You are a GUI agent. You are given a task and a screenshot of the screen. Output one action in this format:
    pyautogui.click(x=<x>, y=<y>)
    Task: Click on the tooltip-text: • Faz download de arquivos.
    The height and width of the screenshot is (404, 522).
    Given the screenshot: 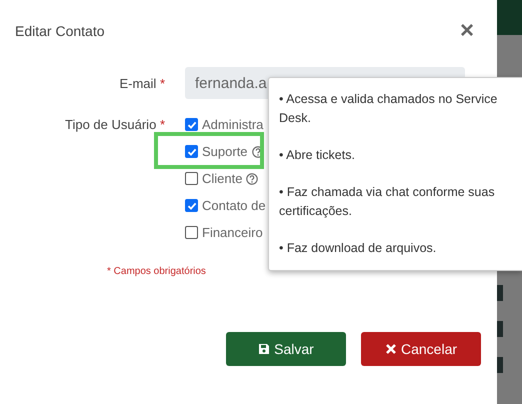 What is the action you would take?
    pyautogui.click(x=358, y=248)
    